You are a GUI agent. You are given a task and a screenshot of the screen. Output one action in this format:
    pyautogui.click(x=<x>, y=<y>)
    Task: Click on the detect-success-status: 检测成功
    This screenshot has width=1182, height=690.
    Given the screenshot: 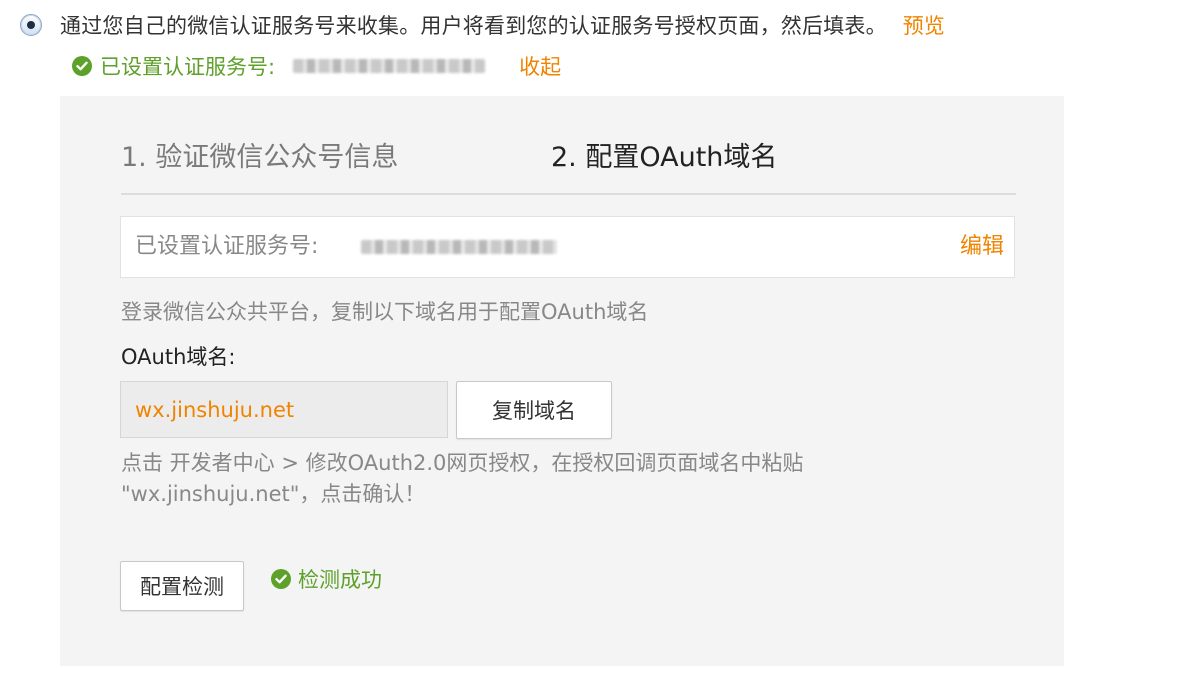 What is the action you would take?
    pyautogui.click(x=326, y=579)
    